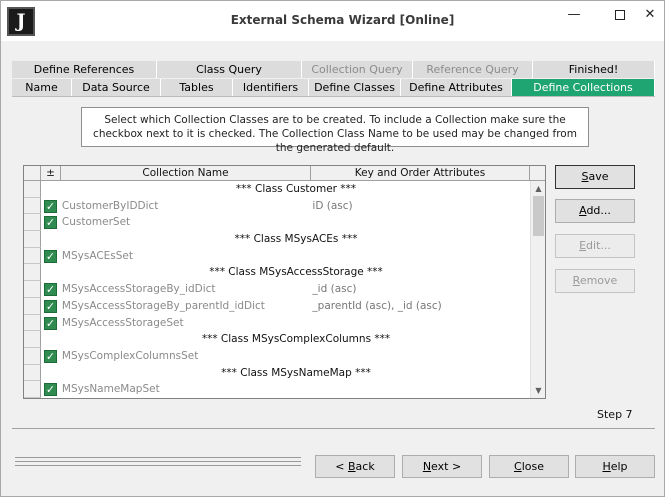  I want to click on collection-name-cell: CustomerSet, so click(186, 222).